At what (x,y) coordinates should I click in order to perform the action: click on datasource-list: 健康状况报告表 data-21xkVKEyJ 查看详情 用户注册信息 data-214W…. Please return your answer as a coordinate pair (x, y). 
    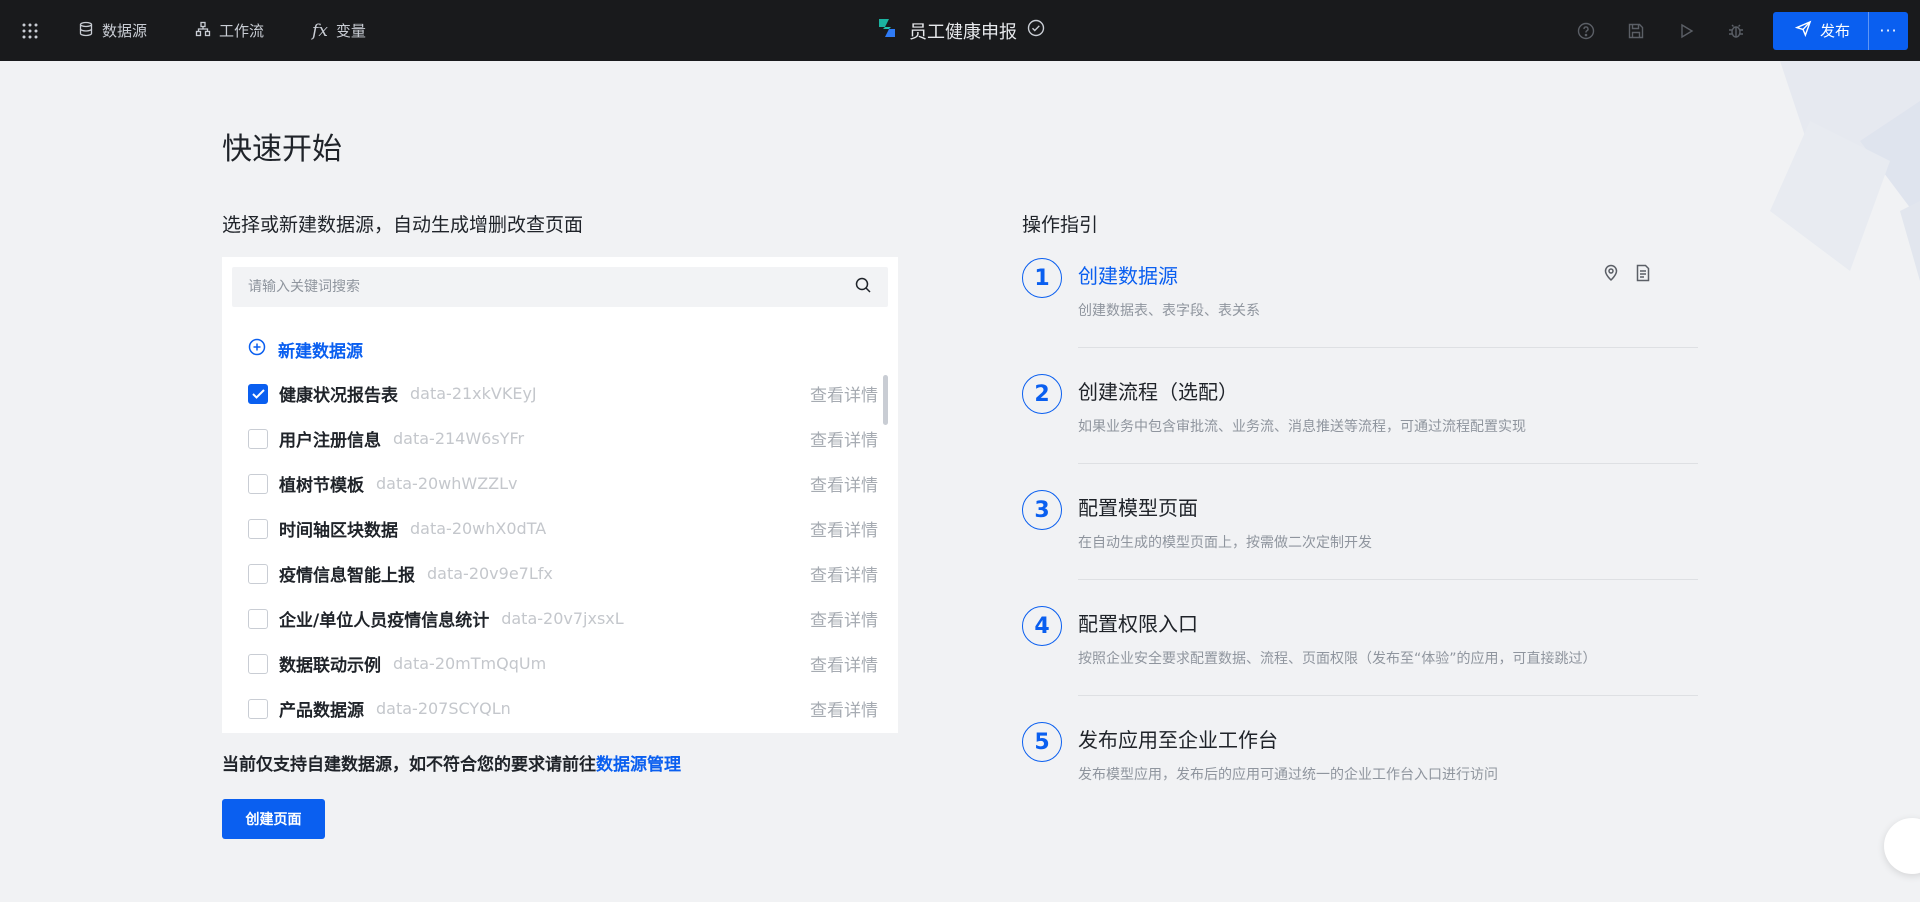
    Looking at the image, I should click on (552, 551).